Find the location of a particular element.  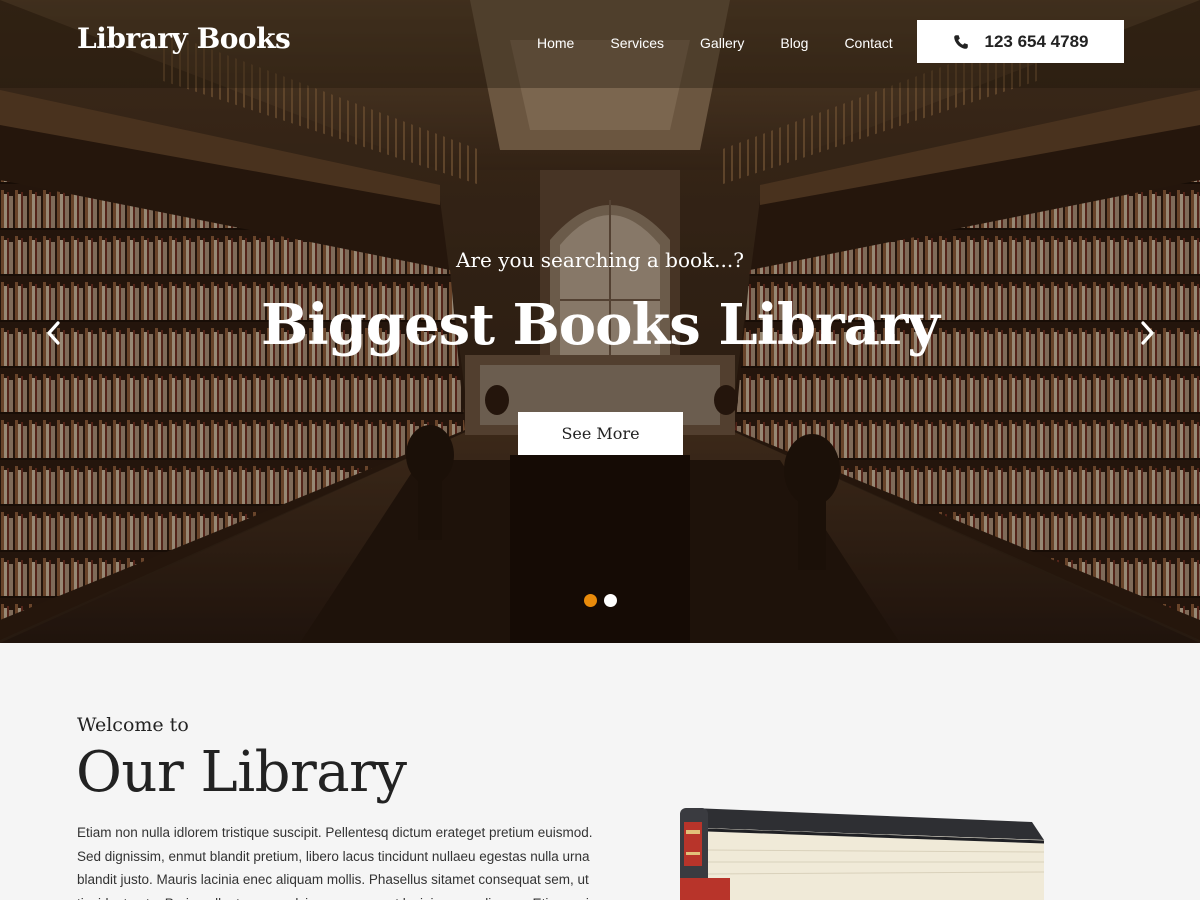

chevron-left-icon is located at coordinates (54, 333).